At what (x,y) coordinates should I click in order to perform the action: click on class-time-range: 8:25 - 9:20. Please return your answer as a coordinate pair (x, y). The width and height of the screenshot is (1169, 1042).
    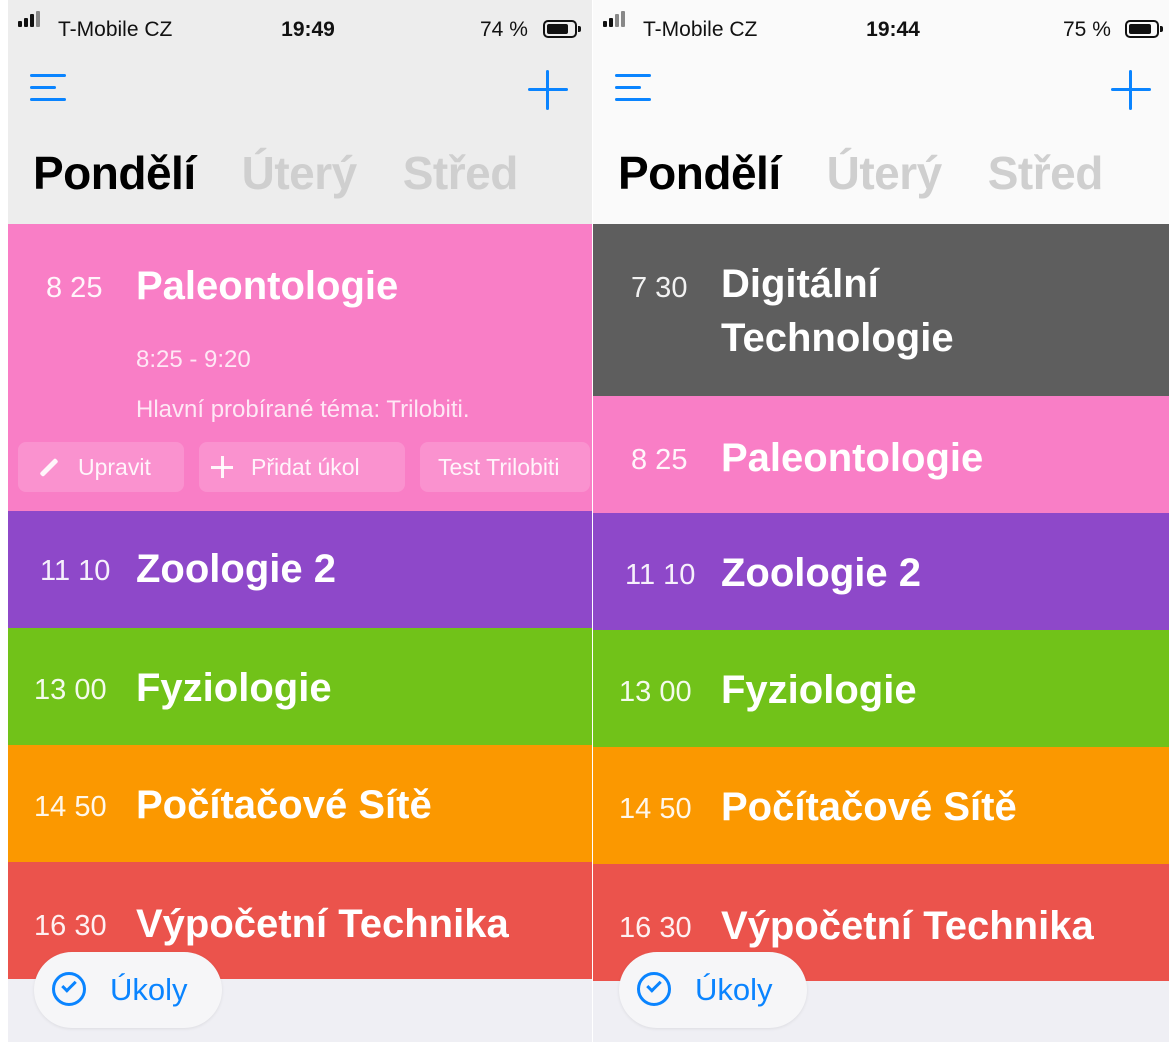
    Looking at the image, I should click on (193, 359).